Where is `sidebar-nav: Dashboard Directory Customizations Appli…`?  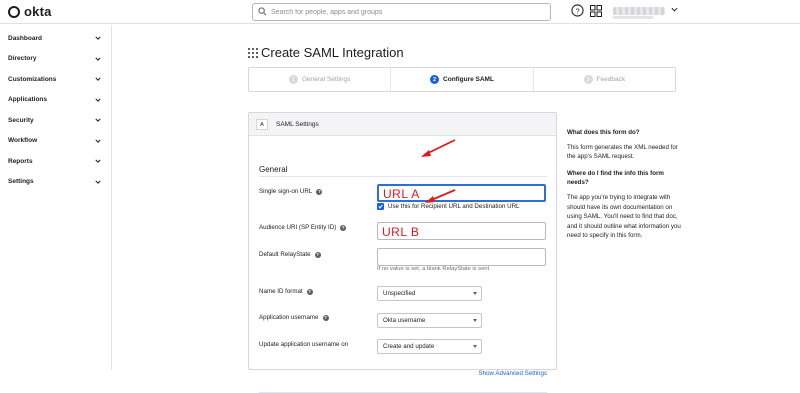 sidebar-nav: Dashboard Directory Customizations Appli… is located at coordinates (55, 108).